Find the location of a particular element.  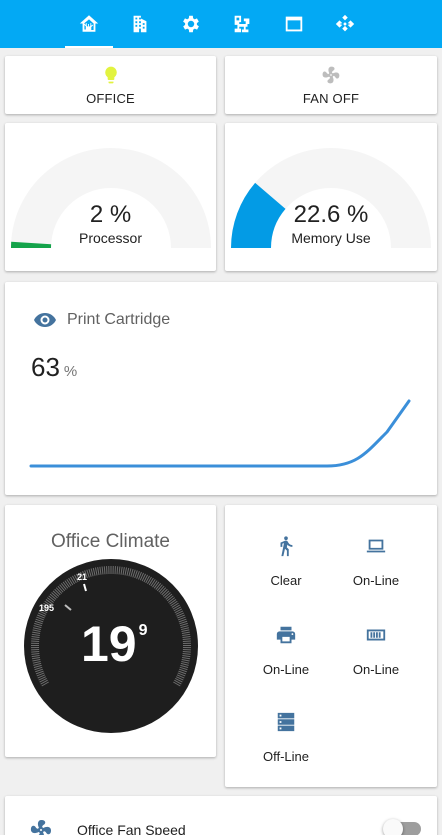

entity-state: Clear is located at coordinates (286, 580).